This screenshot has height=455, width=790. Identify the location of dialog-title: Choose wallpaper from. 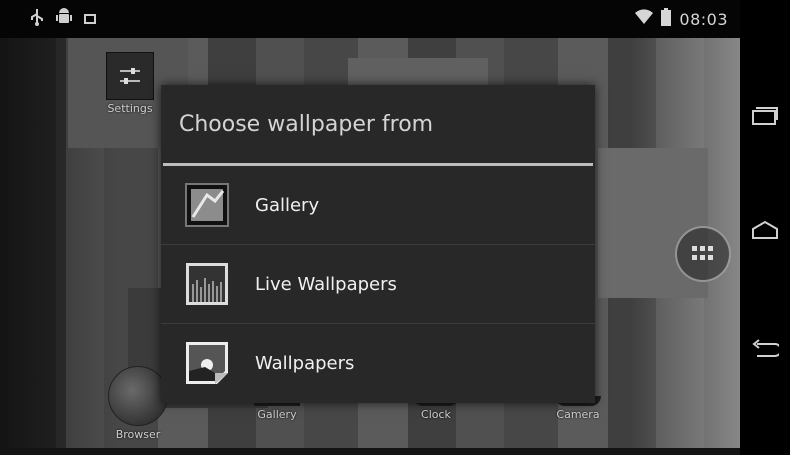
(306, 124).